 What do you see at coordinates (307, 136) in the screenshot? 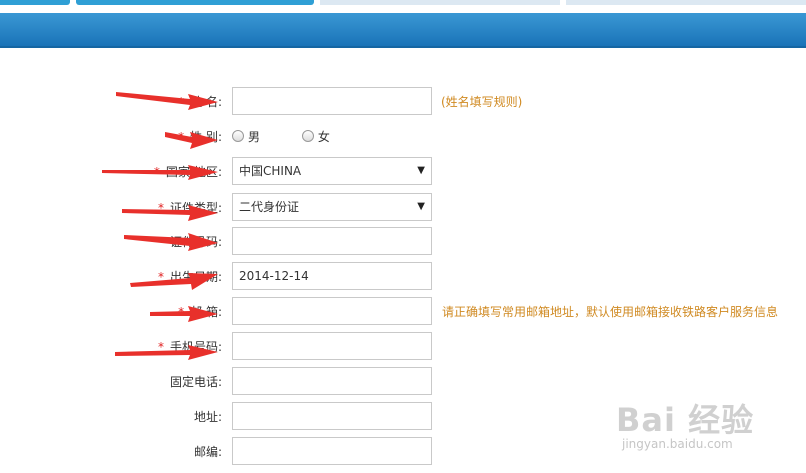
I see `gender-female-radio` at bounding box center [307, 136].